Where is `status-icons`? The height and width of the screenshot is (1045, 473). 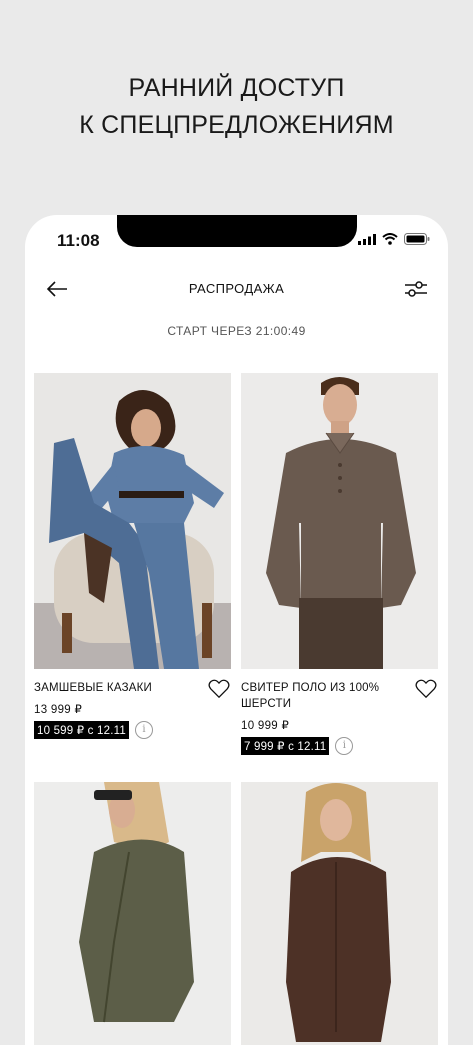 status-icons is located at coordinates (394, 239).